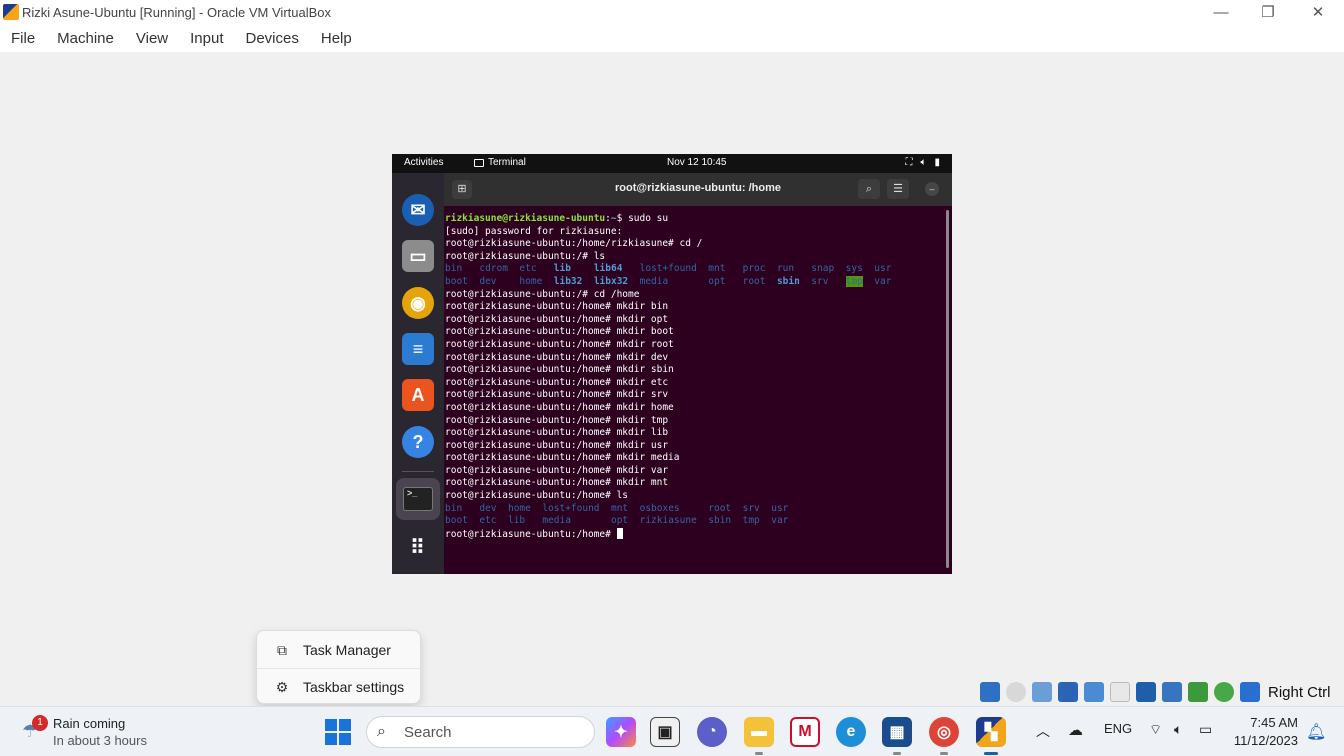 The width and height of the screenshot is (1344, 756). What do you see at coordinates (152, 38) in the screenshot?
I see `menu-view: View` at bounding box center [152, 38].